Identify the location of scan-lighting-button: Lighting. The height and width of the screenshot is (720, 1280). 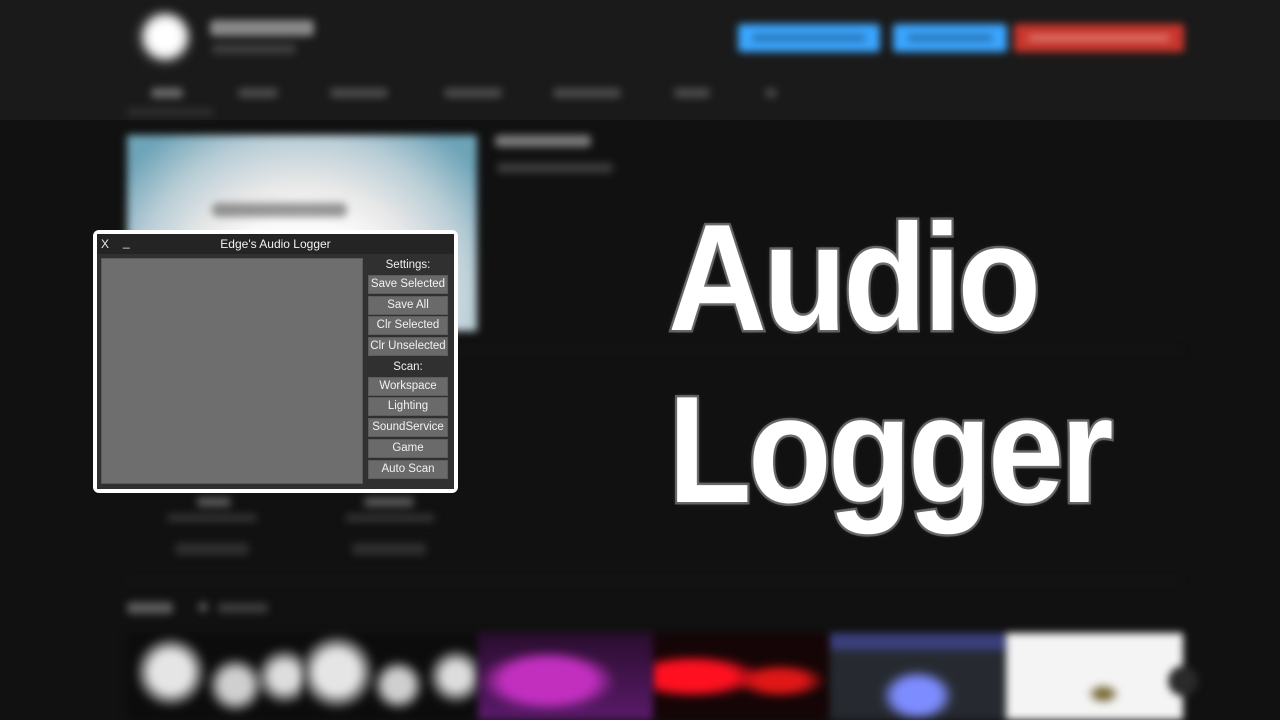
(408, 407).